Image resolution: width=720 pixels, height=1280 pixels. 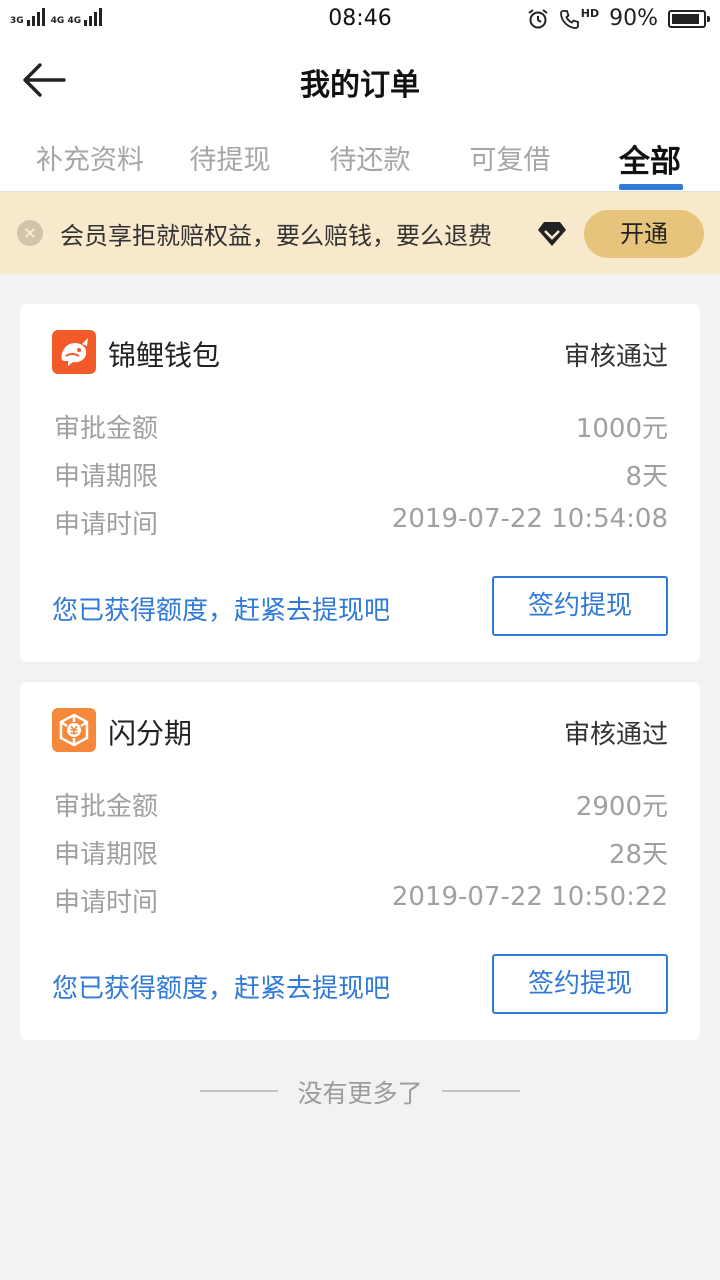 I want to click on battery-percent: 90%, so click(x=633, y=18).